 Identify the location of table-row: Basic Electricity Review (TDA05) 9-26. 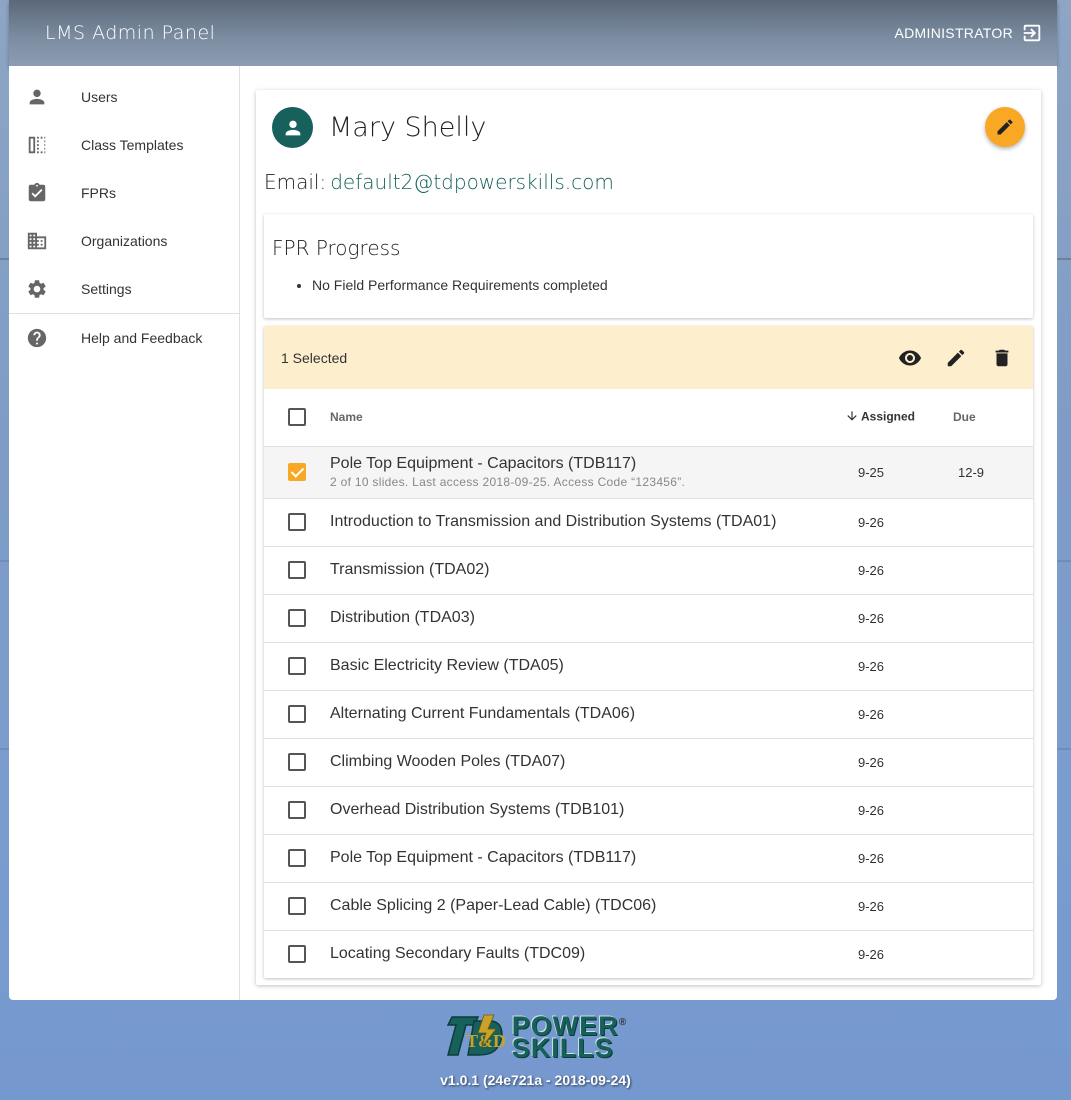
(648, 666).